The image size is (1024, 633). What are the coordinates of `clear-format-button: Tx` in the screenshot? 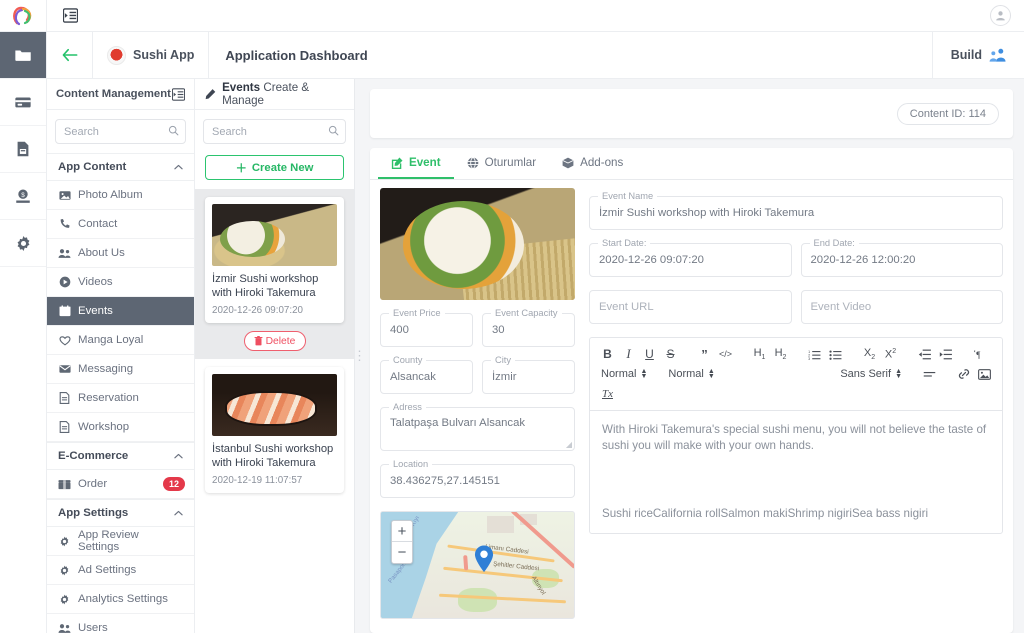 It's located at (607, 394).